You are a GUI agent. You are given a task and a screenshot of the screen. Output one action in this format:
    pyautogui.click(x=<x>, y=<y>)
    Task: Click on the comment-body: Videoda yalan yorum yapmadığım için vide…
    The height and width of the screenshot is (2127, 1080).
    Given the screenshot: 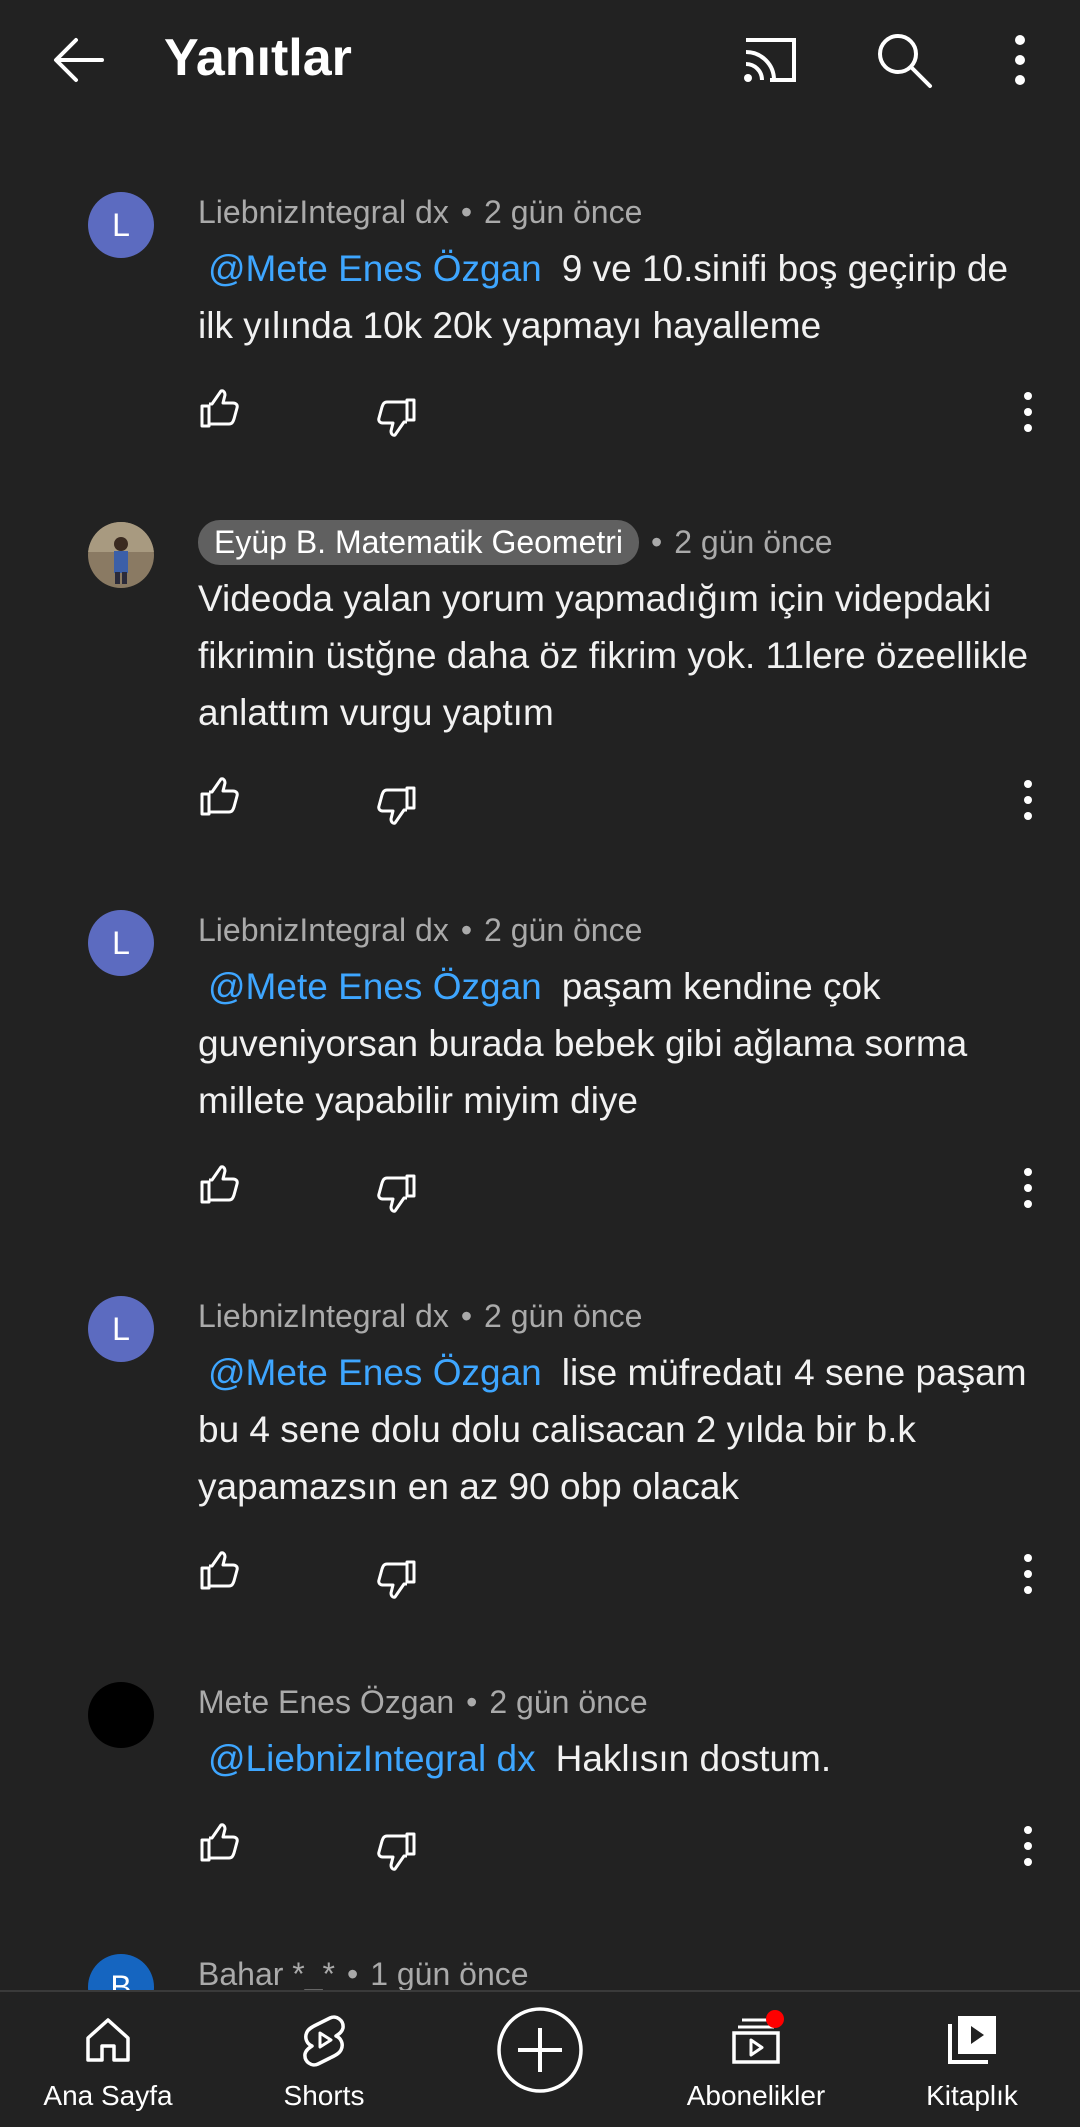 What is the action you would take?
    pyautogui.click(x=613, y=655)
    